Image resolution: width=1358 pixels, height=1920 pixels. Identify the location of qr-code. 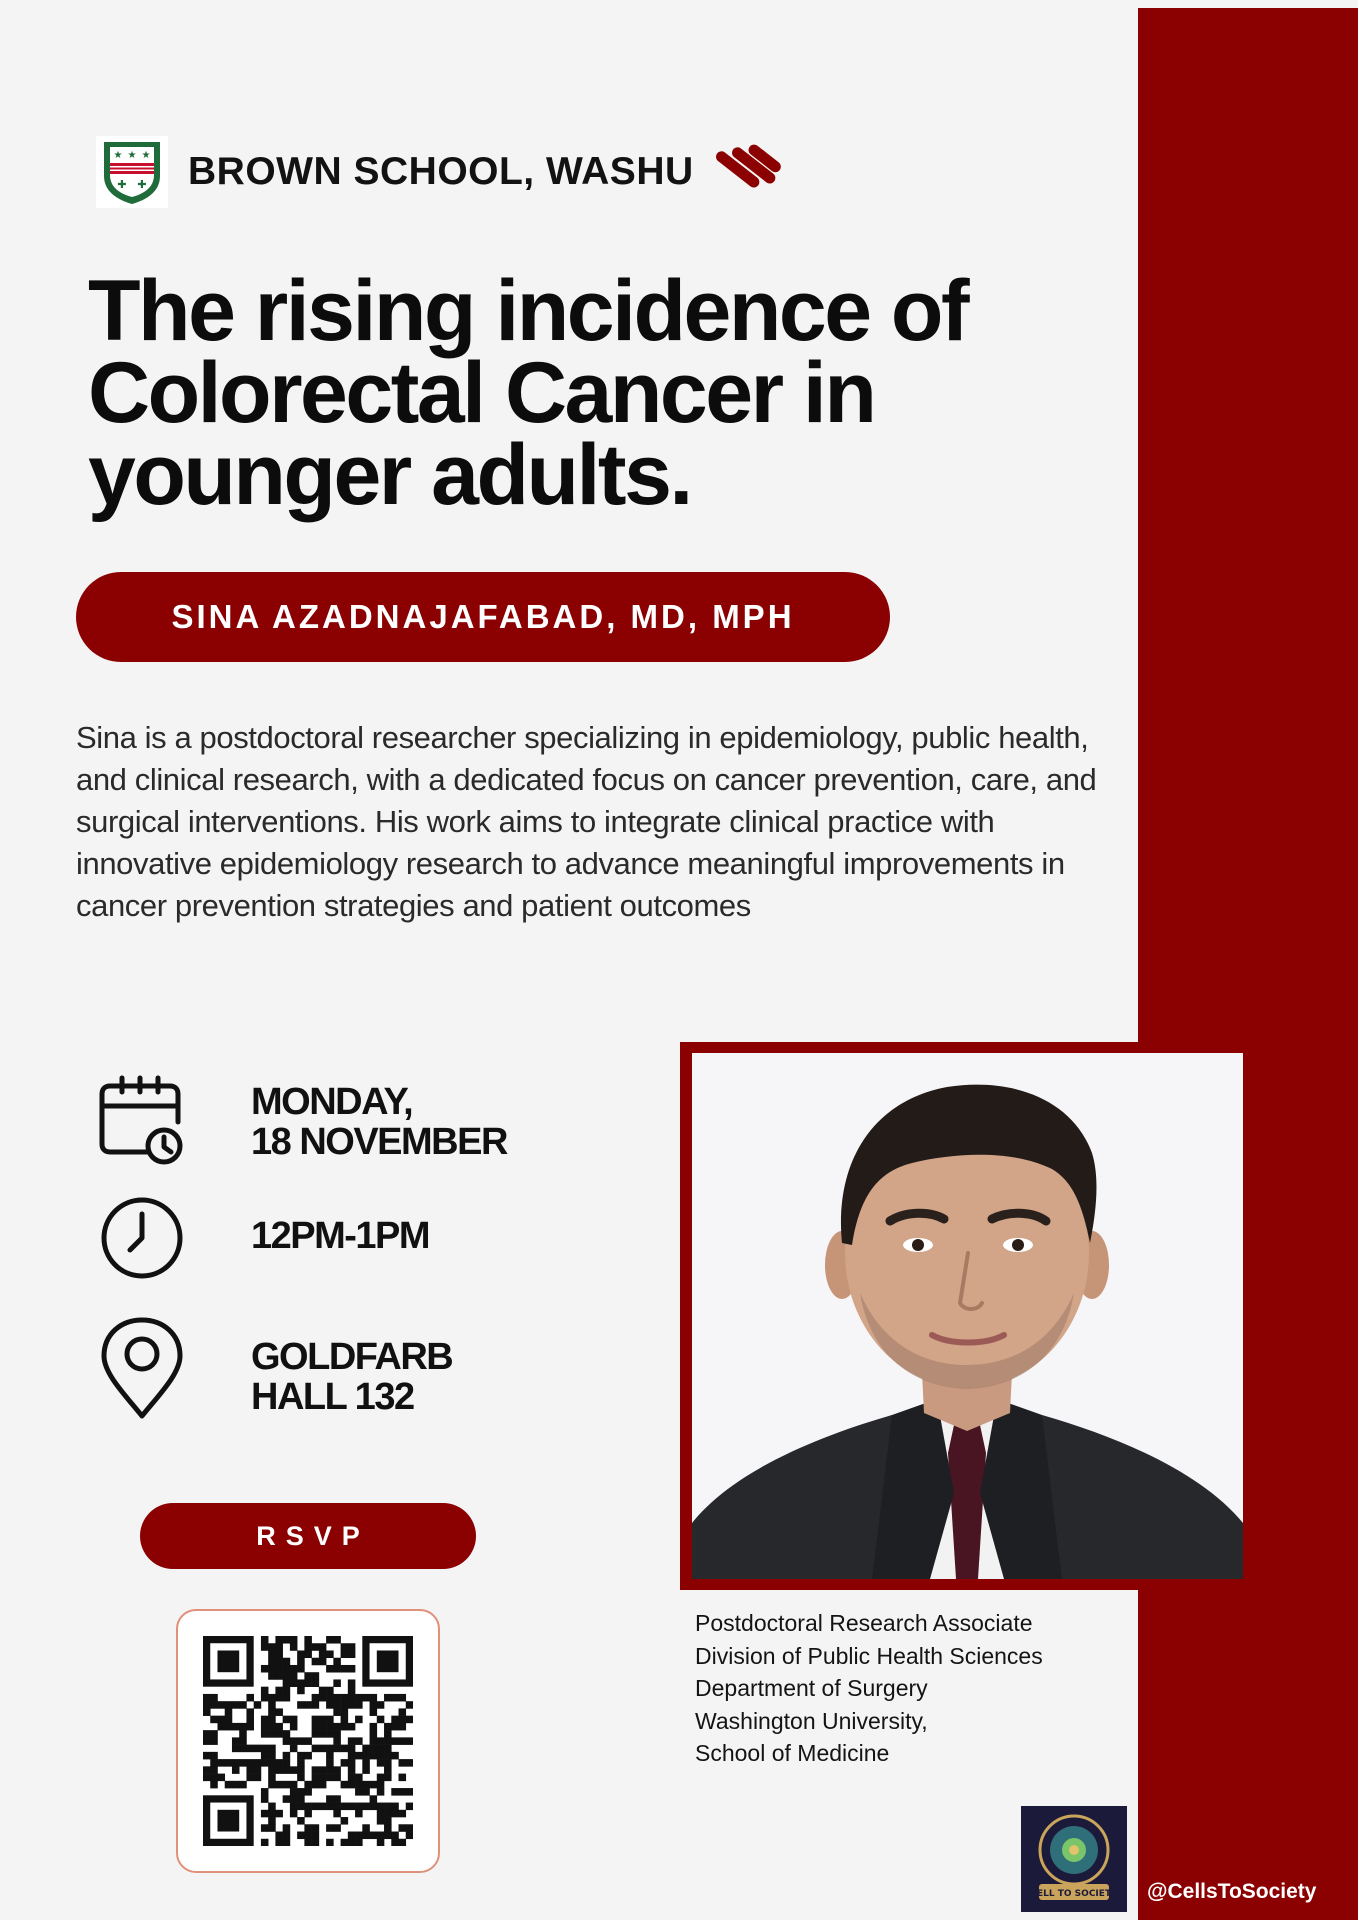
(308, 1741).